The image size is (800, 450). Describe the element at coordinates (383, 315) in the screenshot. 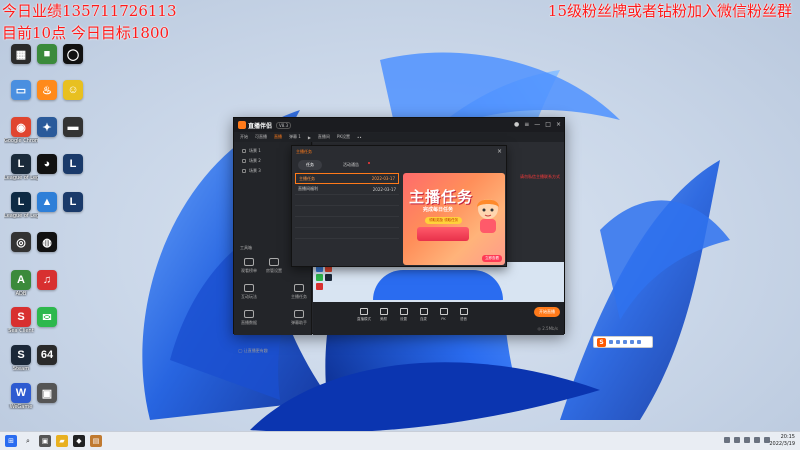

I see `bottom-button: 美颜` at that location.